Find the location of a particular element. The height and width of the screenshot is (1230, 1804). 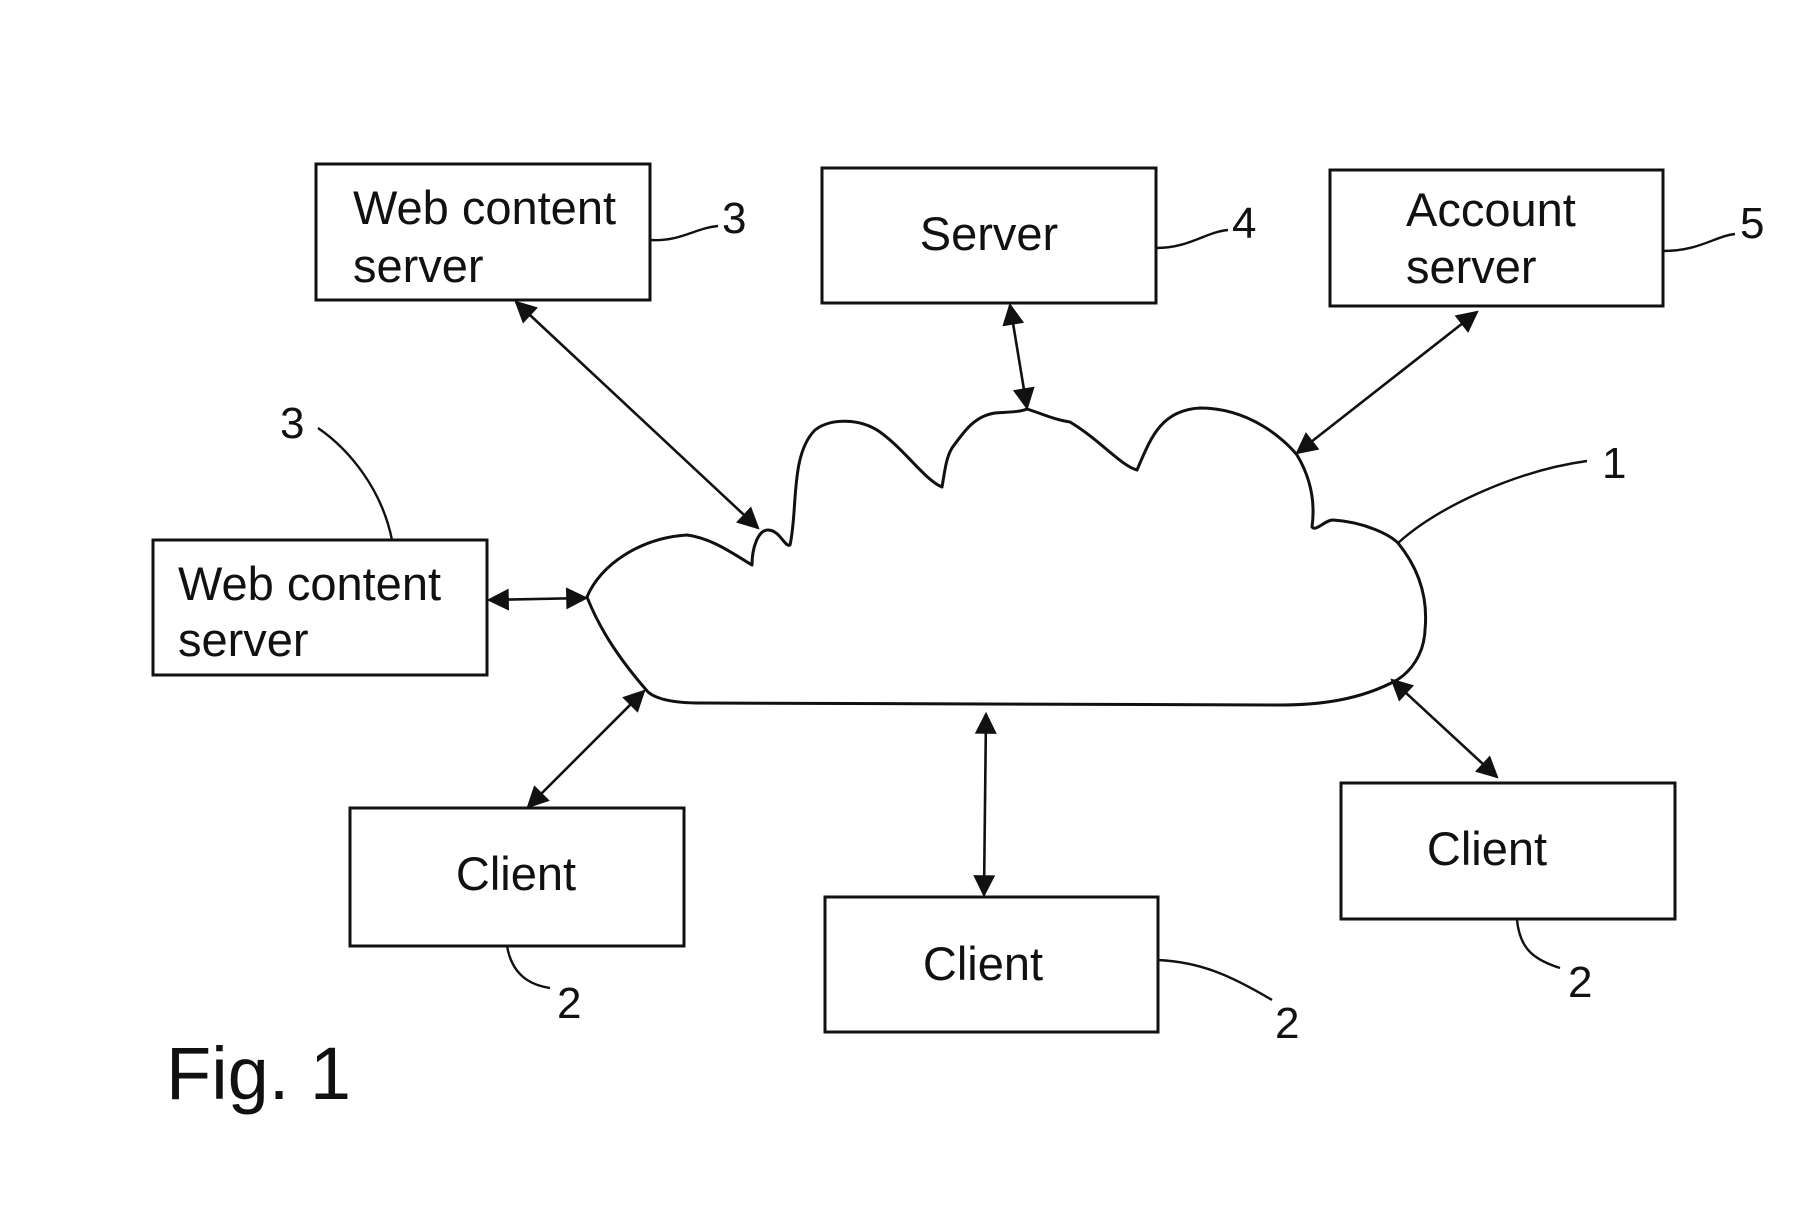

ref-numeral-2-right: 2 is located at coordinates (1580, 982).